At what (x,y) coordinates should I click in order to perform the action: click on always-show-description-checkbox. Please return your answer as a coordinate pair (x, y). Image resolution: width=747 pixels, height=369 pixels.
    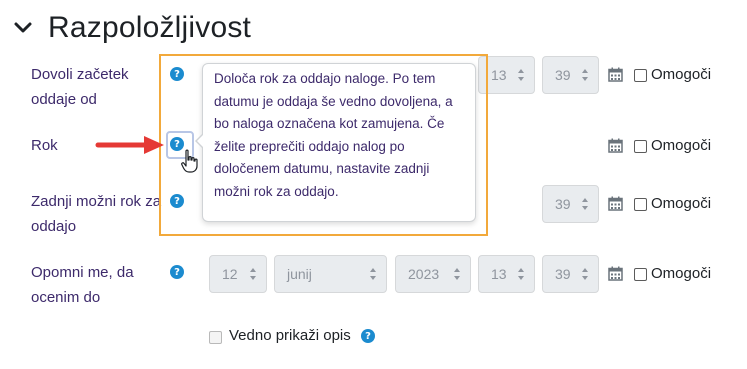
    Looking at the image, I should click on (215, 337).